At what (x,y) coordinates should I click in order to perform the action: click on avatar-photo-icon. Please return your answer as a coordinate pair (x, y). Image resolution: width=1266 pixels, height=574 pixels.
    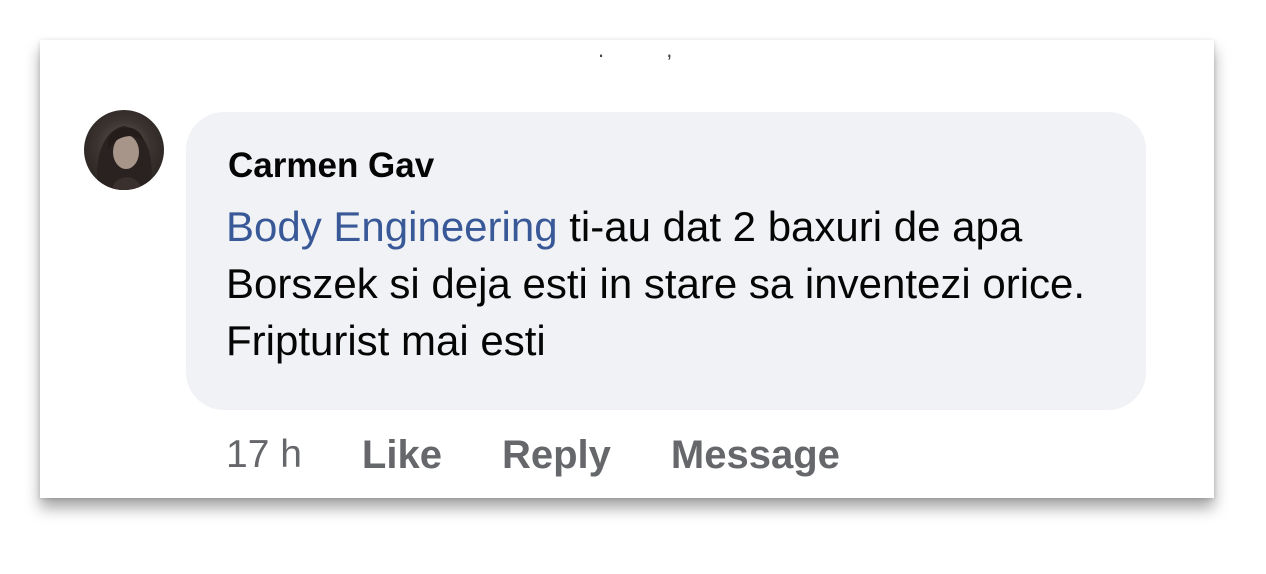
    Looking at the image, I should click on (124, 158).